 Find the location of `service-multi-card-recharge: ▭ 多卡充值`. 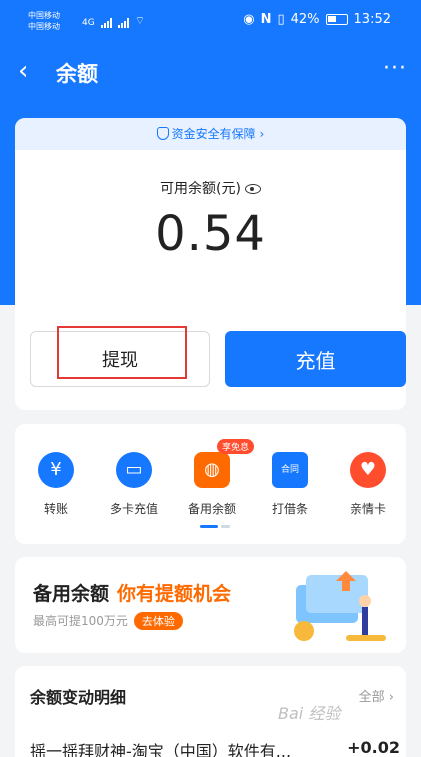

service-multi-card-recharge: ▭ 多卡充值 is located at coordinates (134, 484).